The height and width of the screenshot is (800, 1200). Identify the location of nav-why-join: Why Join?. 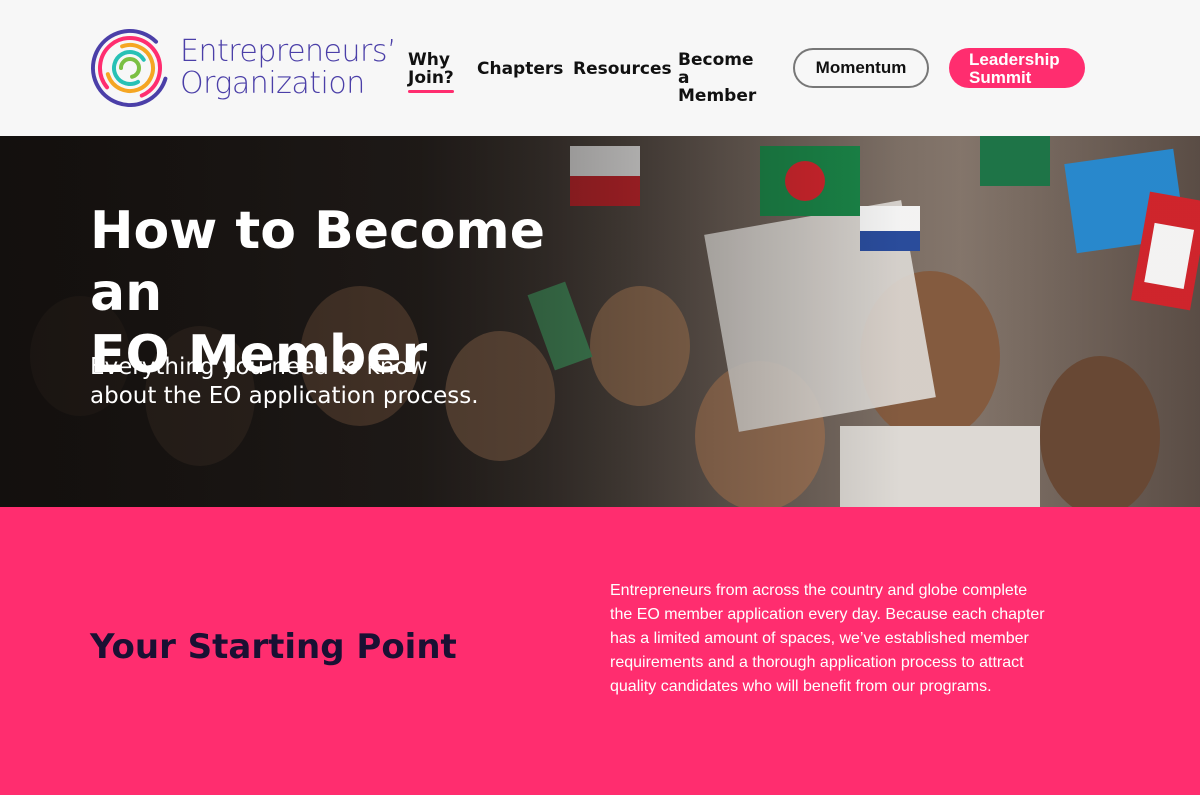
(431, 71).